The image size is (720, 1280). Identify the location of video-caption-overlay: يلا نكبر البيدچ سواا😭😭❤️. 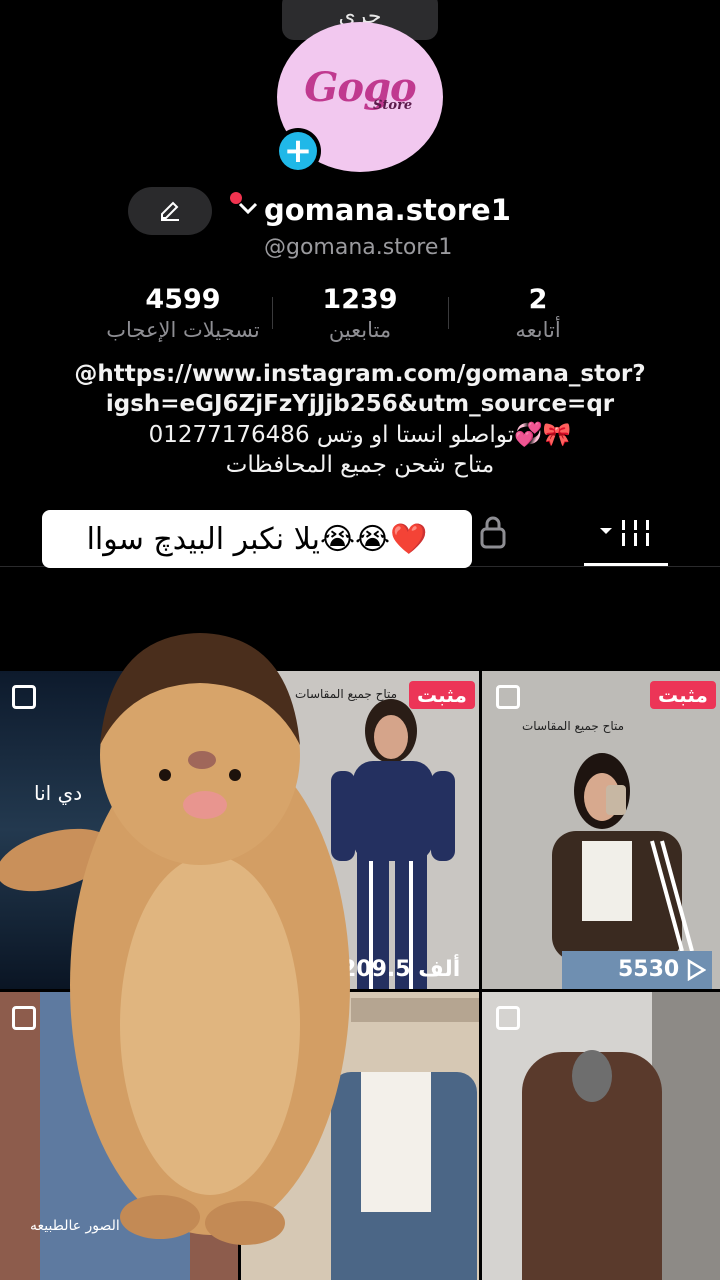
(257, 539).